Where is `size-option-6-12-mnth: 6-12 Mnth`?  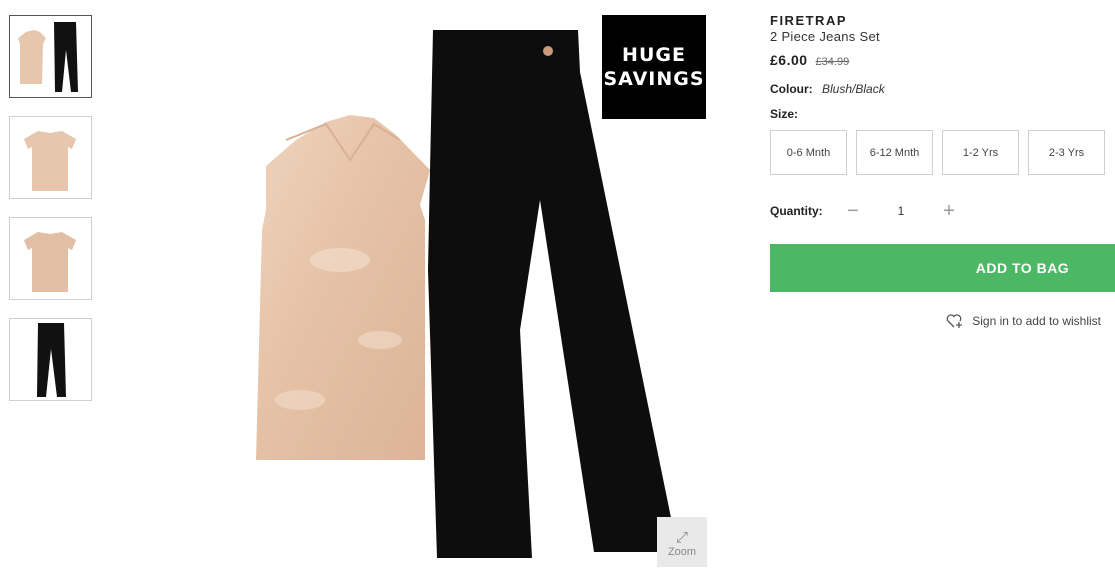
size-option-6-12-mnth: 6-12 Mnth is located at coordinates (894, 152).